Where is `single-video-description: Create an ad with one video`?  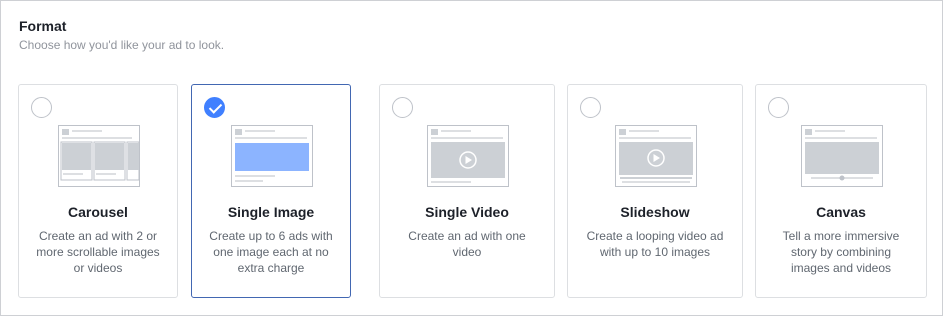
single-video-description: Create an ad with one video is located at coordinates (467, 244).